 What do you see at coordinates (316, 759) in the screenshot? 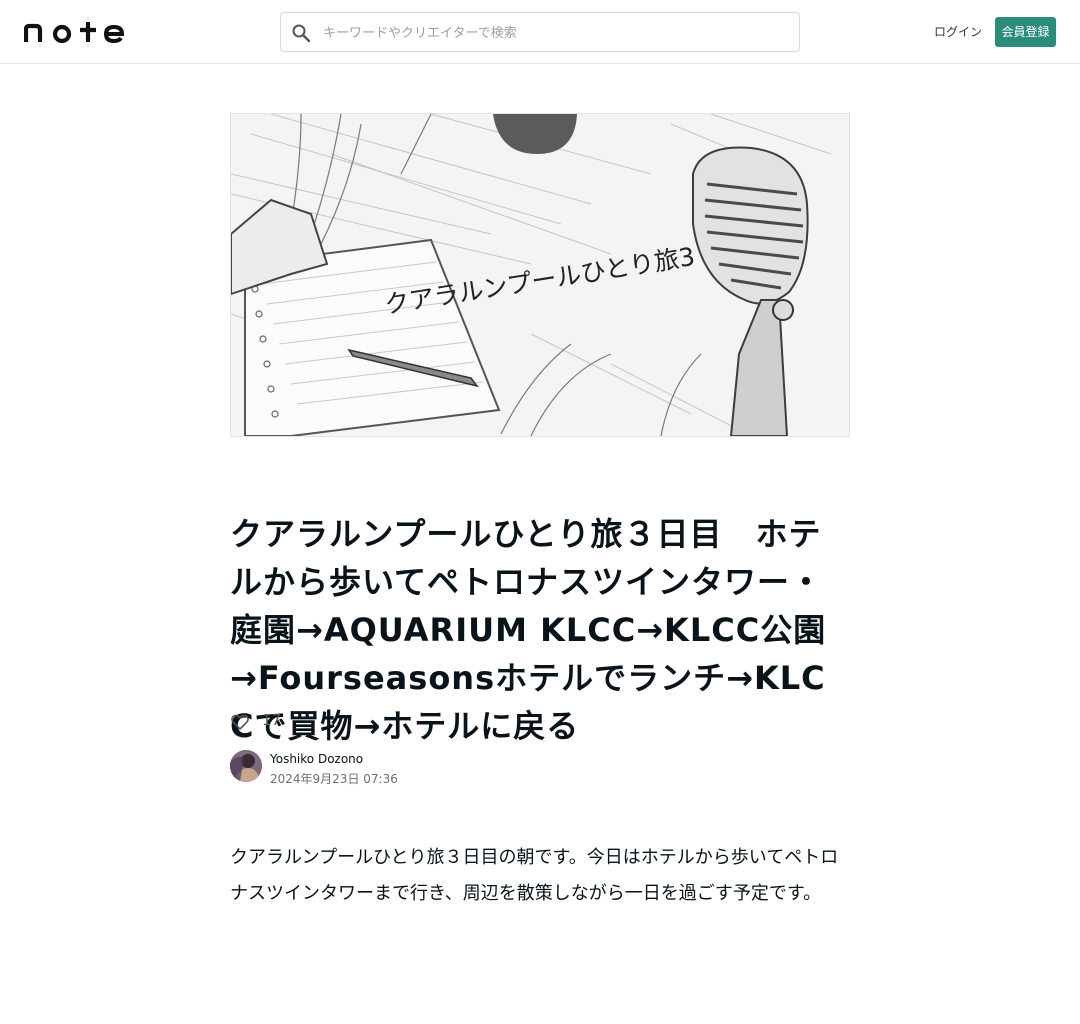
I see `author-name: Yoshiko Dozono` at bounding box center [316, 759].